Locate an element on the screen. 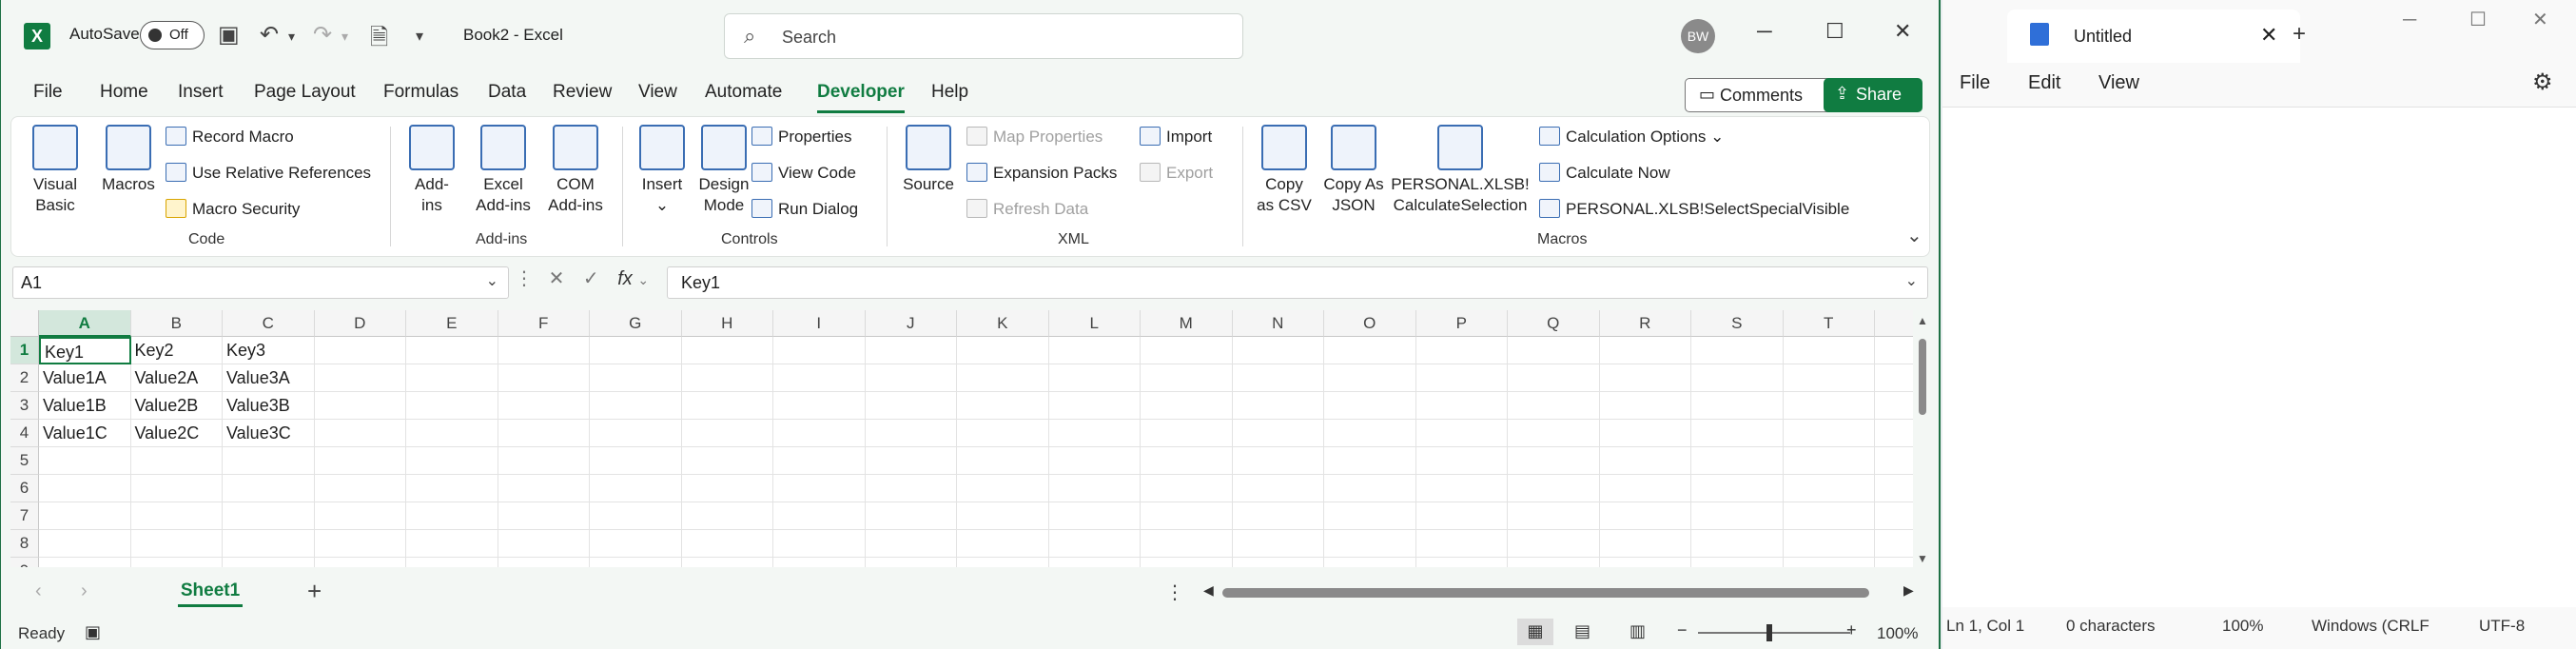 This screenshot has height=649, width=2576. properties-button: Properties is located at coordinates (801, 137).